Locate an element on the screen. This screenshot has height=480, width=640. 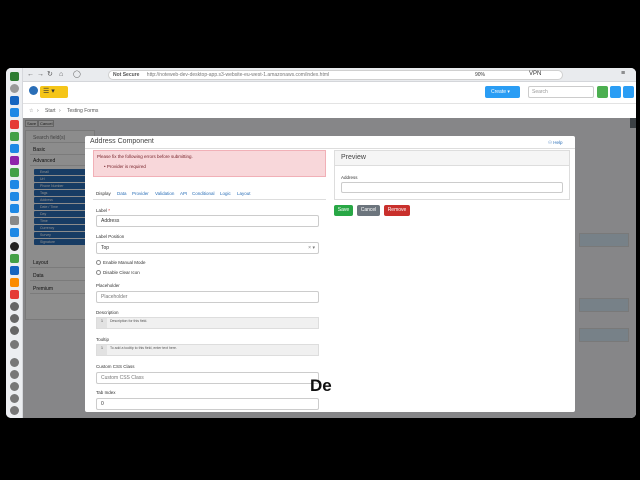
notes-icon is located at coordinates (602, 92).